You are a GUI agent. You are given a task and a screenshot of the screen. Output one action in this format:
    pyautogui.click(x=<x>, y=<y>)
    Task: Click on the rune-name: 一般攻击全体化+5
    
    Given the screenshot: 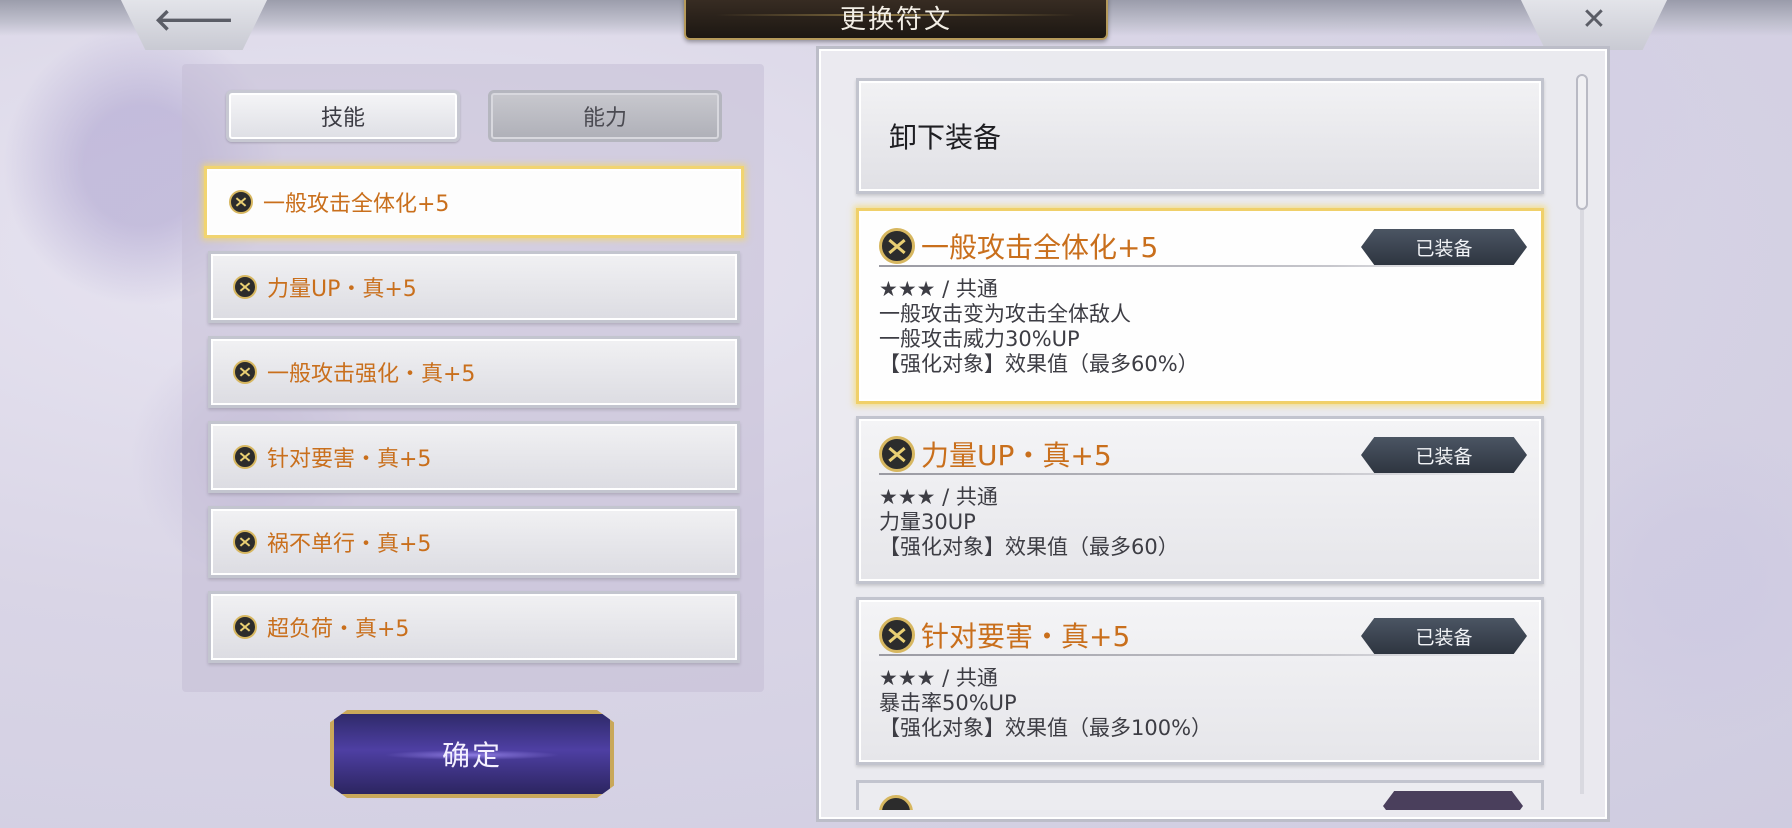 What is the action you would take?
    pyautogui.click(x=356, y=204)
    